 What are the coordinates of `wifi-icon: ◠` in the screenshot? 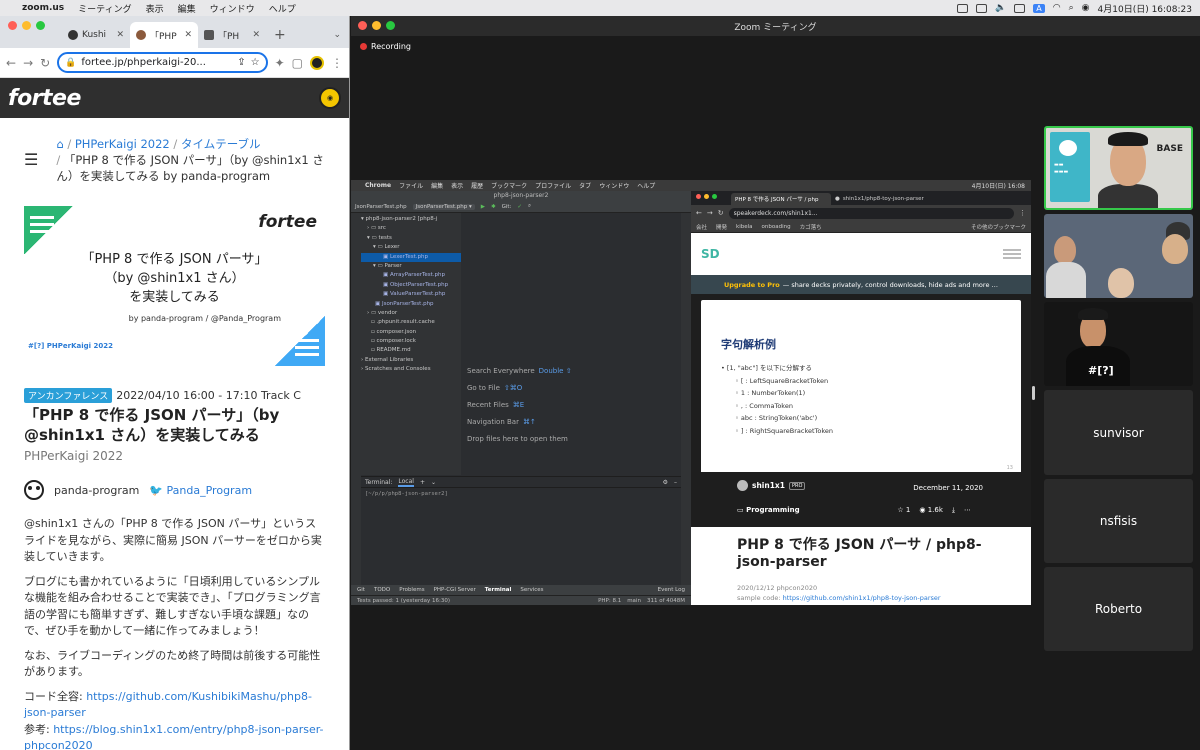 It's located at (1057, 8).